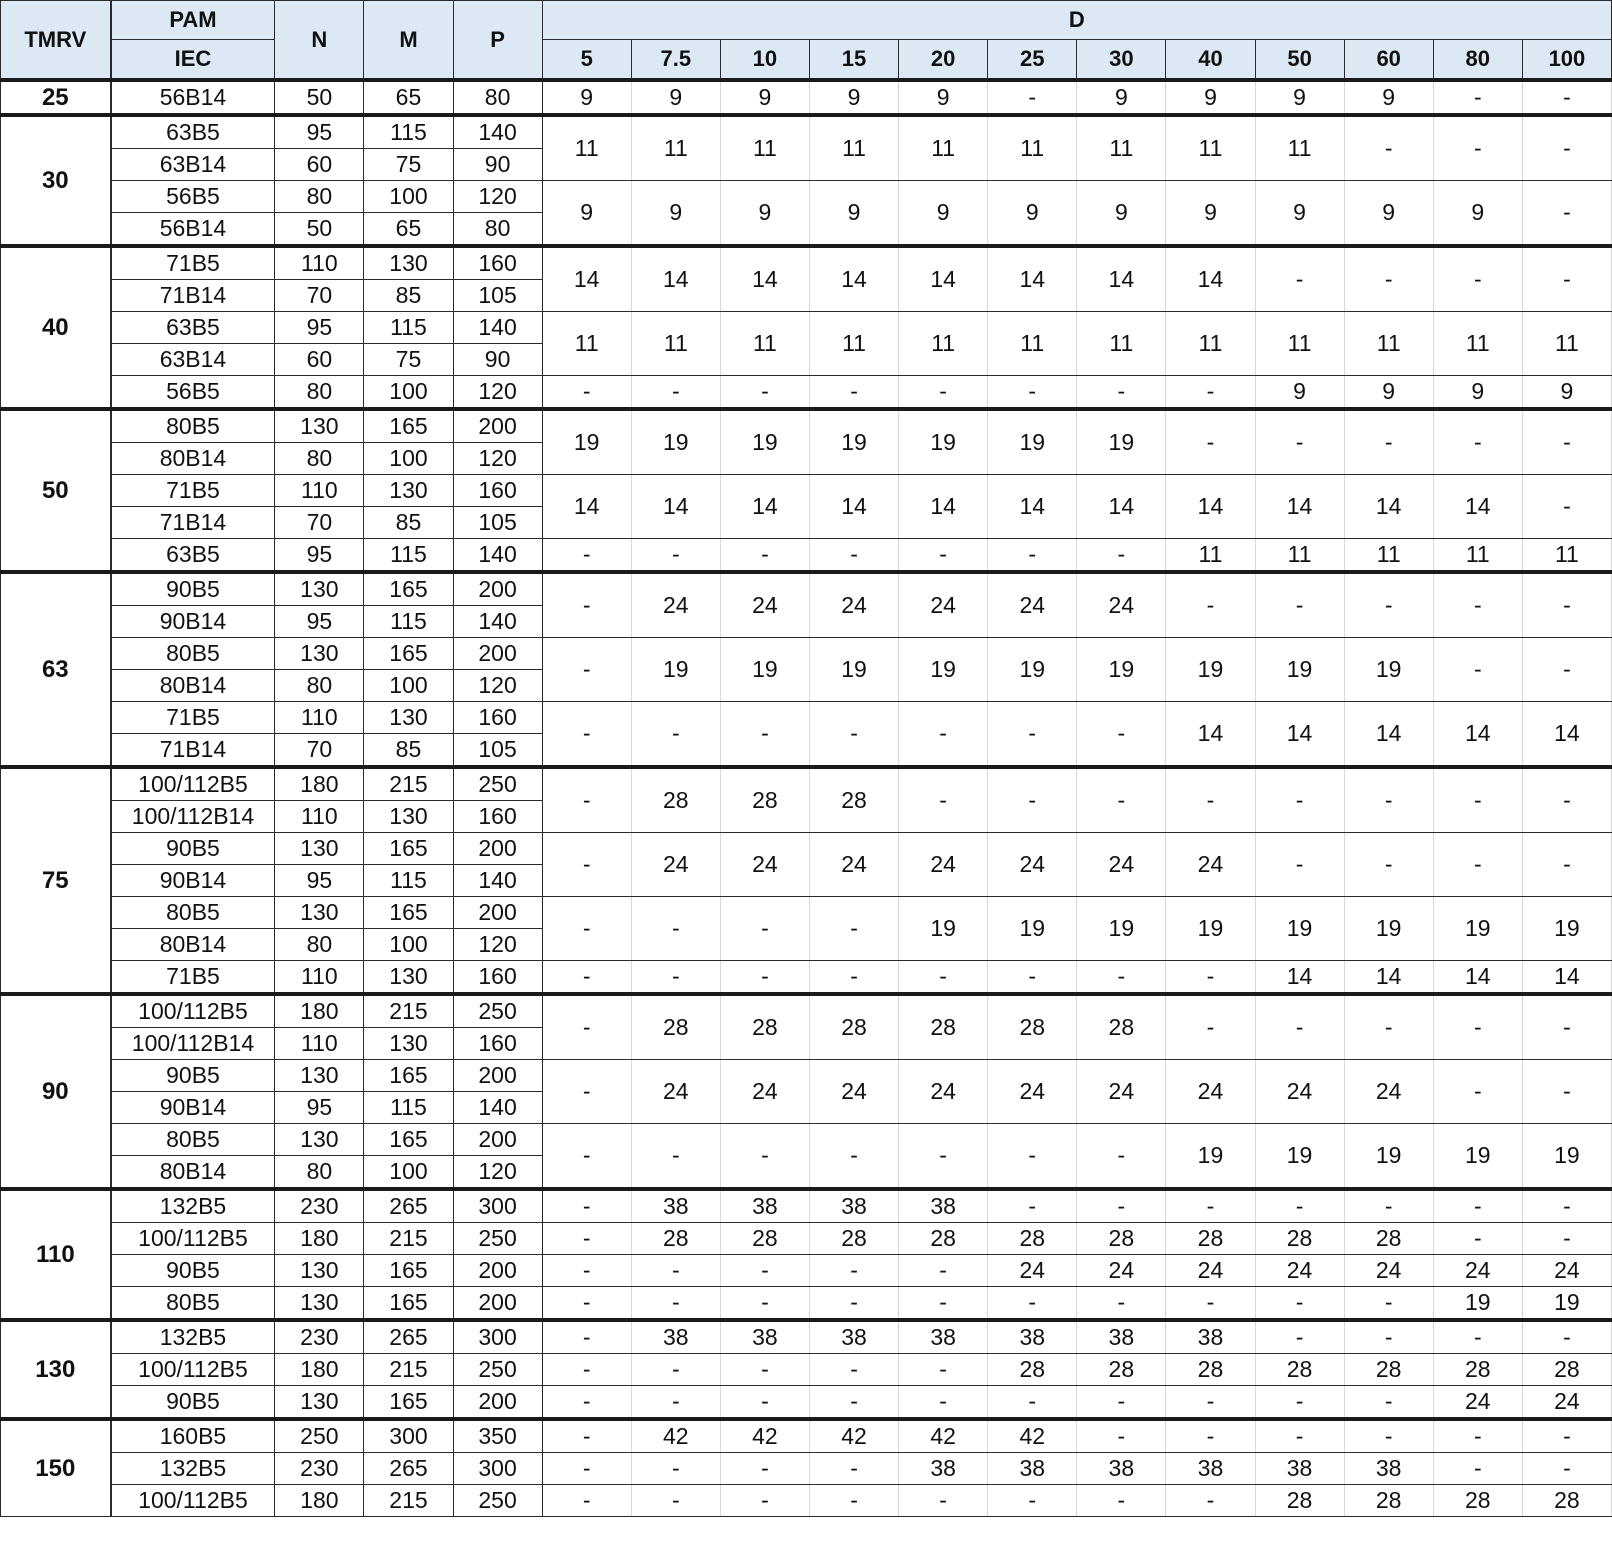 Image resolution: width=1612 pixels, height=1547 pixels. Describe the element at coordinates (193, 60) in the screenshot. I see `header-iec: IEC` at that location.